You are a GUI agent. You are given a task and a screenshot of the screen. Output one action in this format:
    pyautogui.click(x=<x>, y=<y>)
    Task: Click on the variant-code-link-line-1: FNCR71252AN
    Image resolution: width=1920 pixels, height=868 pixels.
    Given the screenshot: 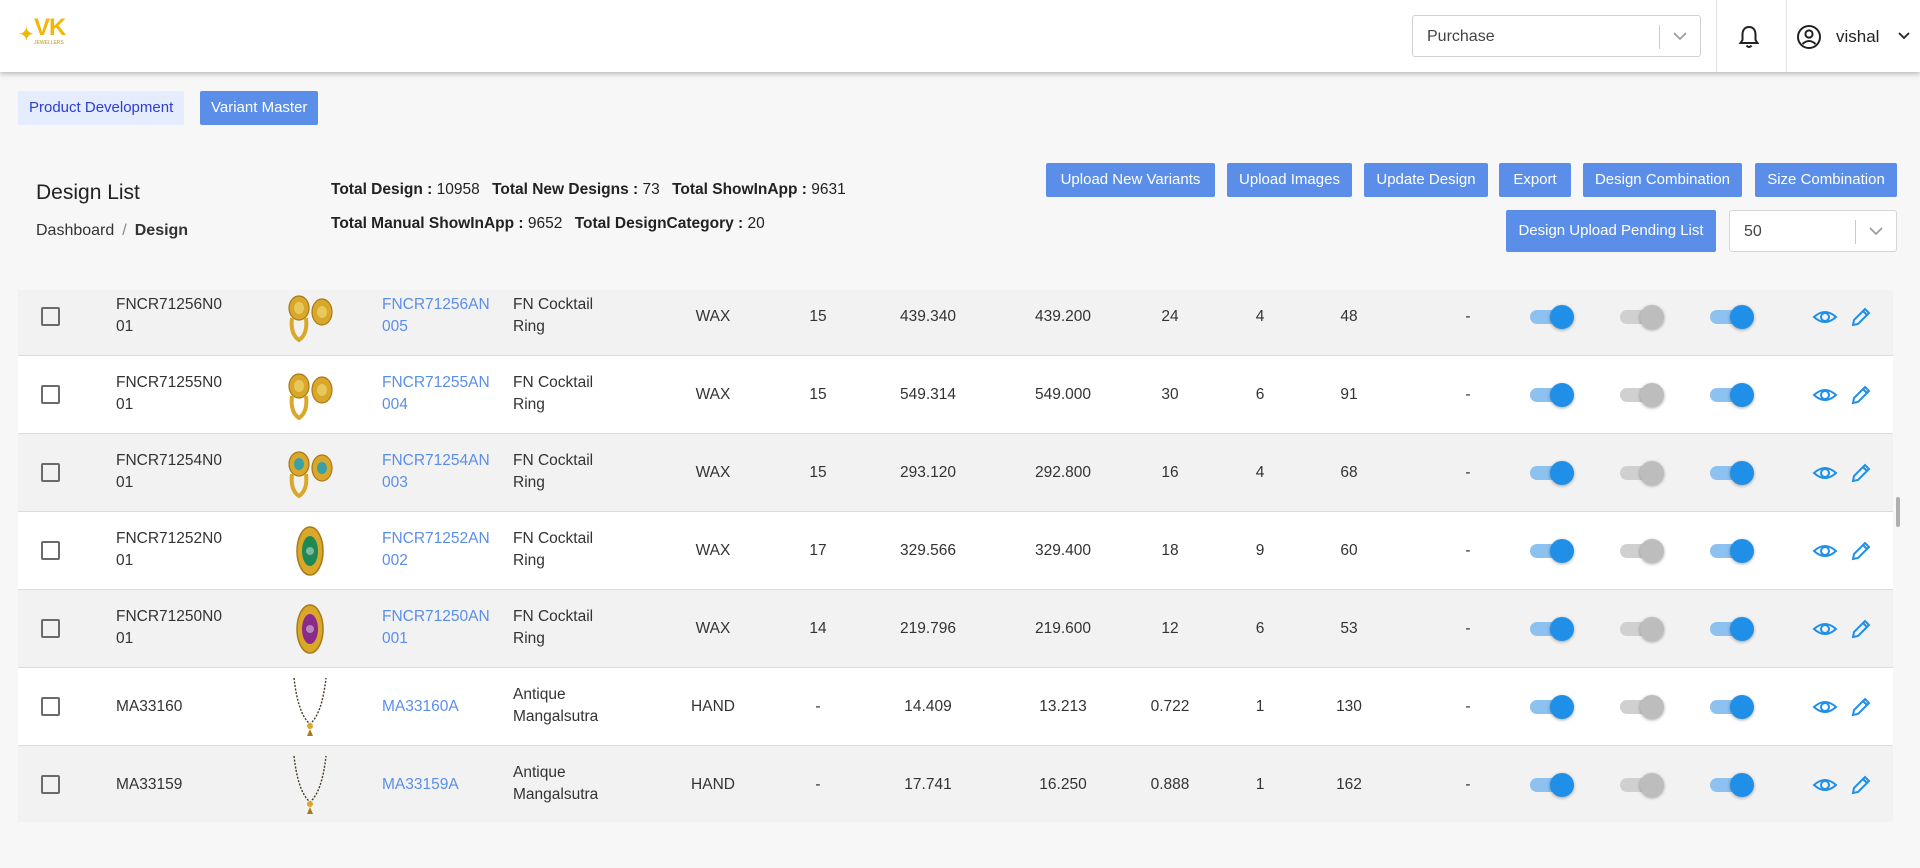 What is the action you would take?
    pyautogui.click(x=442, y=539)
    